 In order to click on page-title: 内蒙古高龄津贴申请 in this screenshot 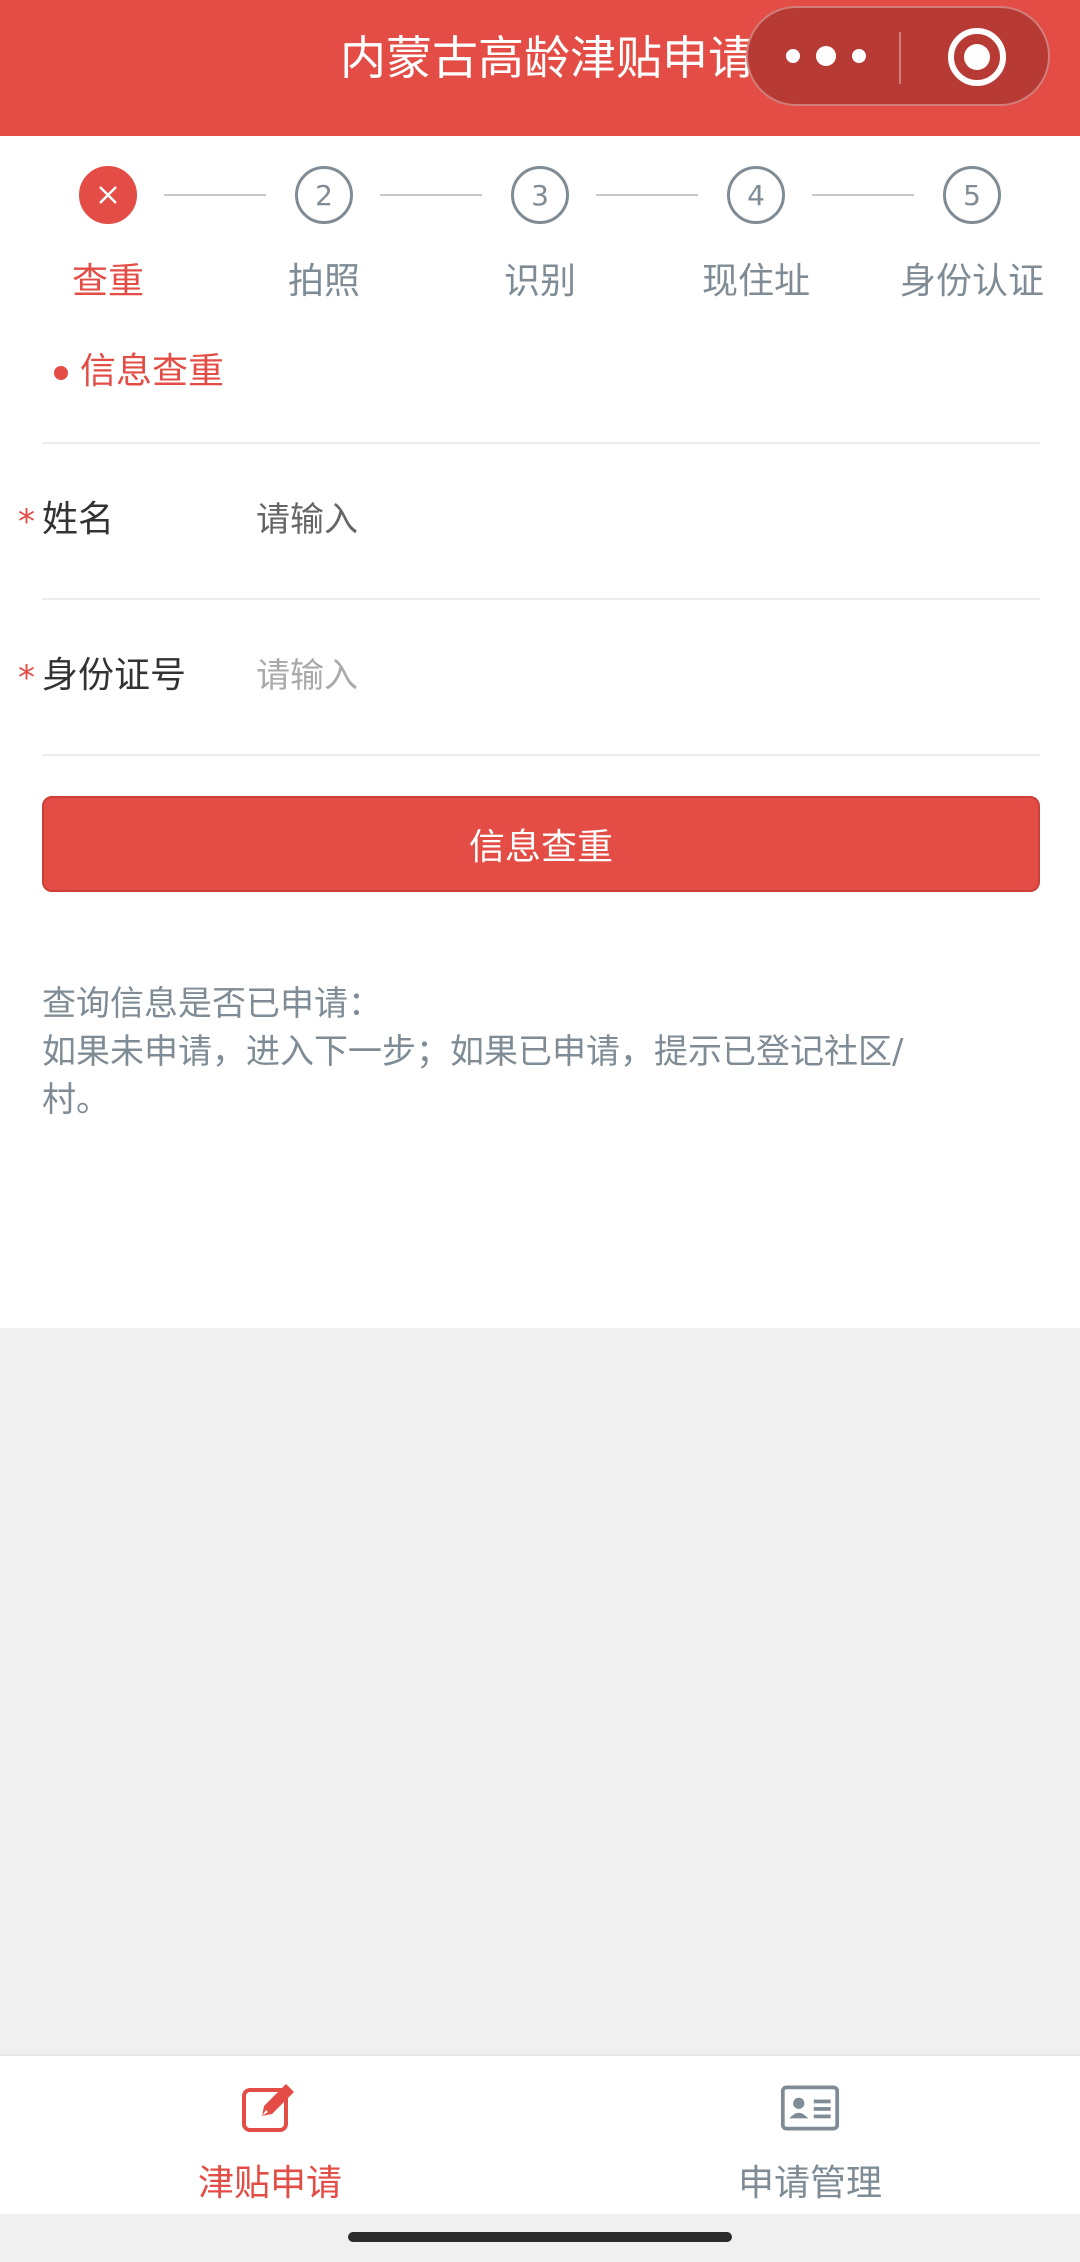, I will do `click(547, 58)`.